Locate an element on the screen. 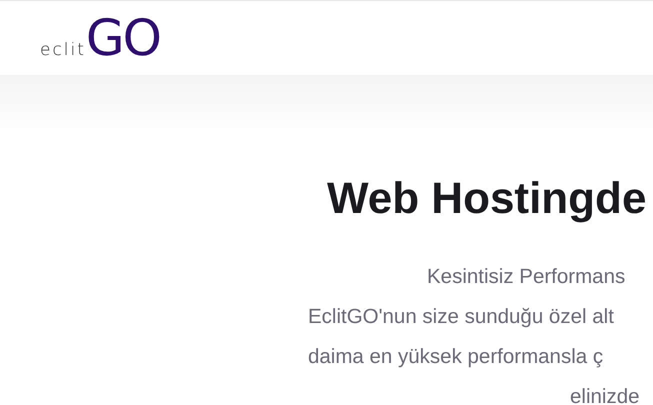 The image size is (653, 405). hero-text-line: elinizde is located at coordinates (605, 394).